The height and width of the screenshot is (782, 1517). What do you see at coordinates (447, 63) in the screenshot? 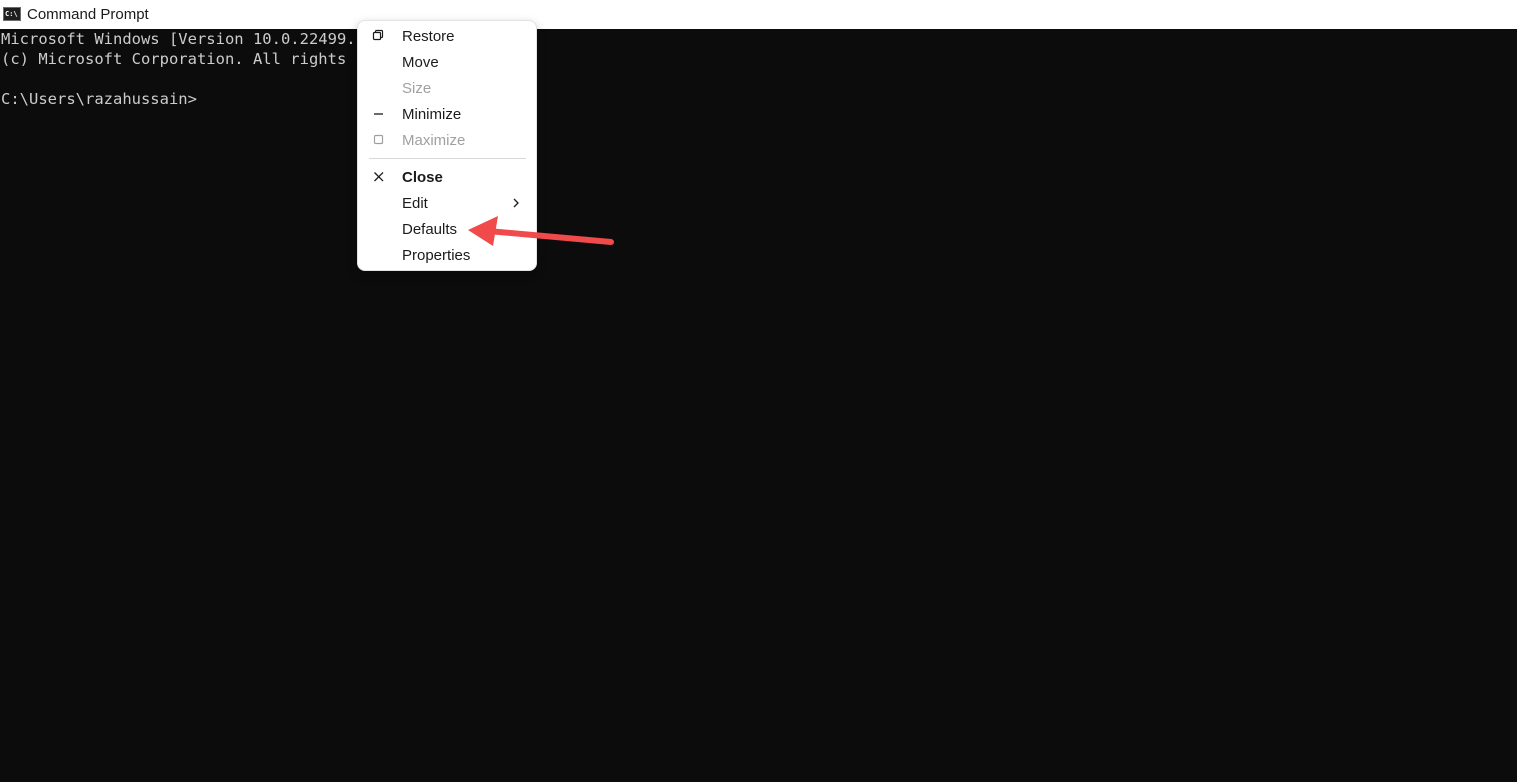
I see `menu-item-move: Move` at bounding box center [447, 63].